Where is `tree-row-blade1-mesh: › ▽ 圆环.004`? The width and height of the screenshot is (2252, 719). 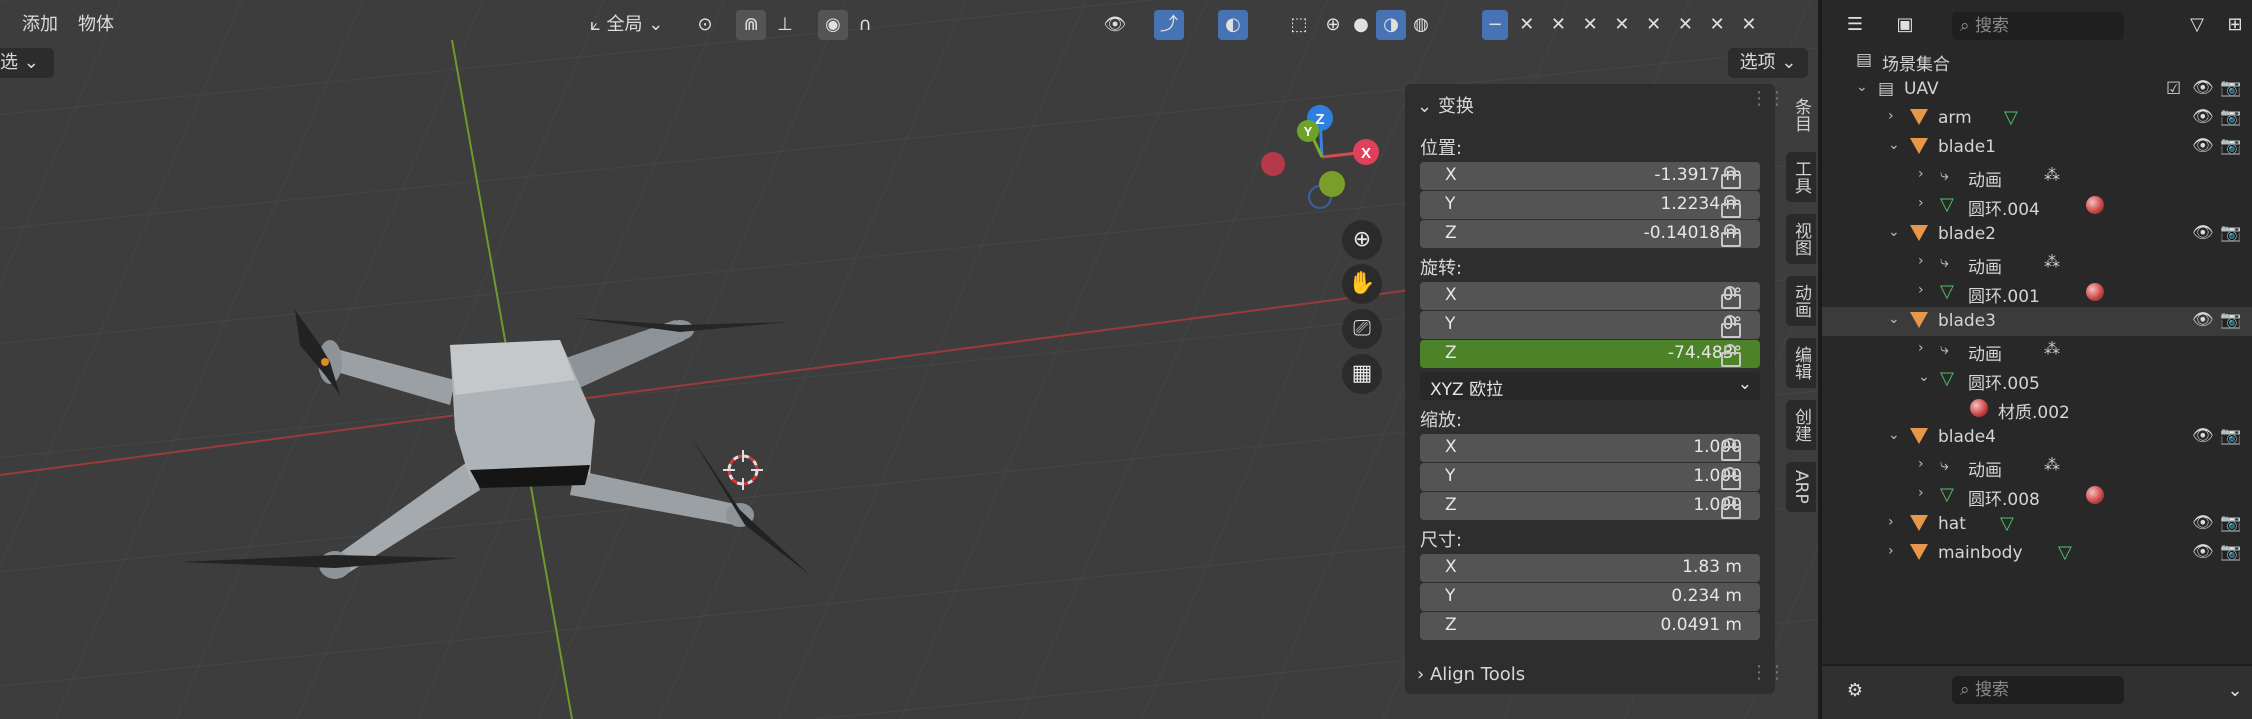
tree-row-blade1-mesh: › ▽ 圆环.004 is located at coordinates (2037, 205).